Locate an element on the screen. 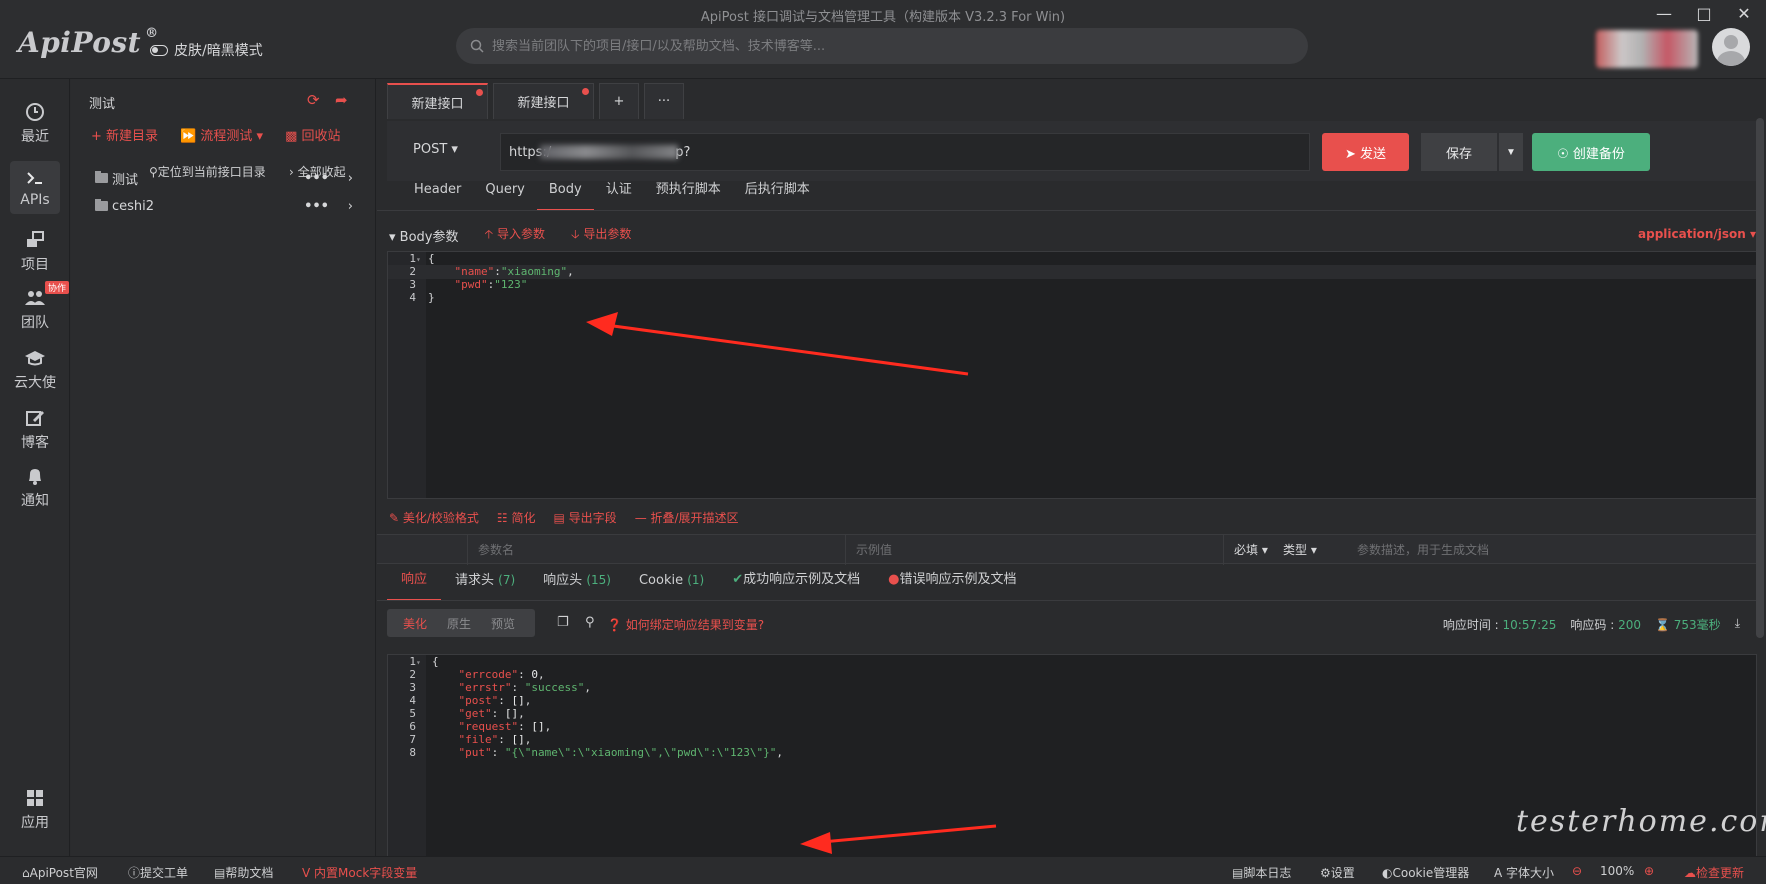 The image size is (1766, 884). tab-error-example: ●错误响应示例及文档 is located at coordinates (952, 584).